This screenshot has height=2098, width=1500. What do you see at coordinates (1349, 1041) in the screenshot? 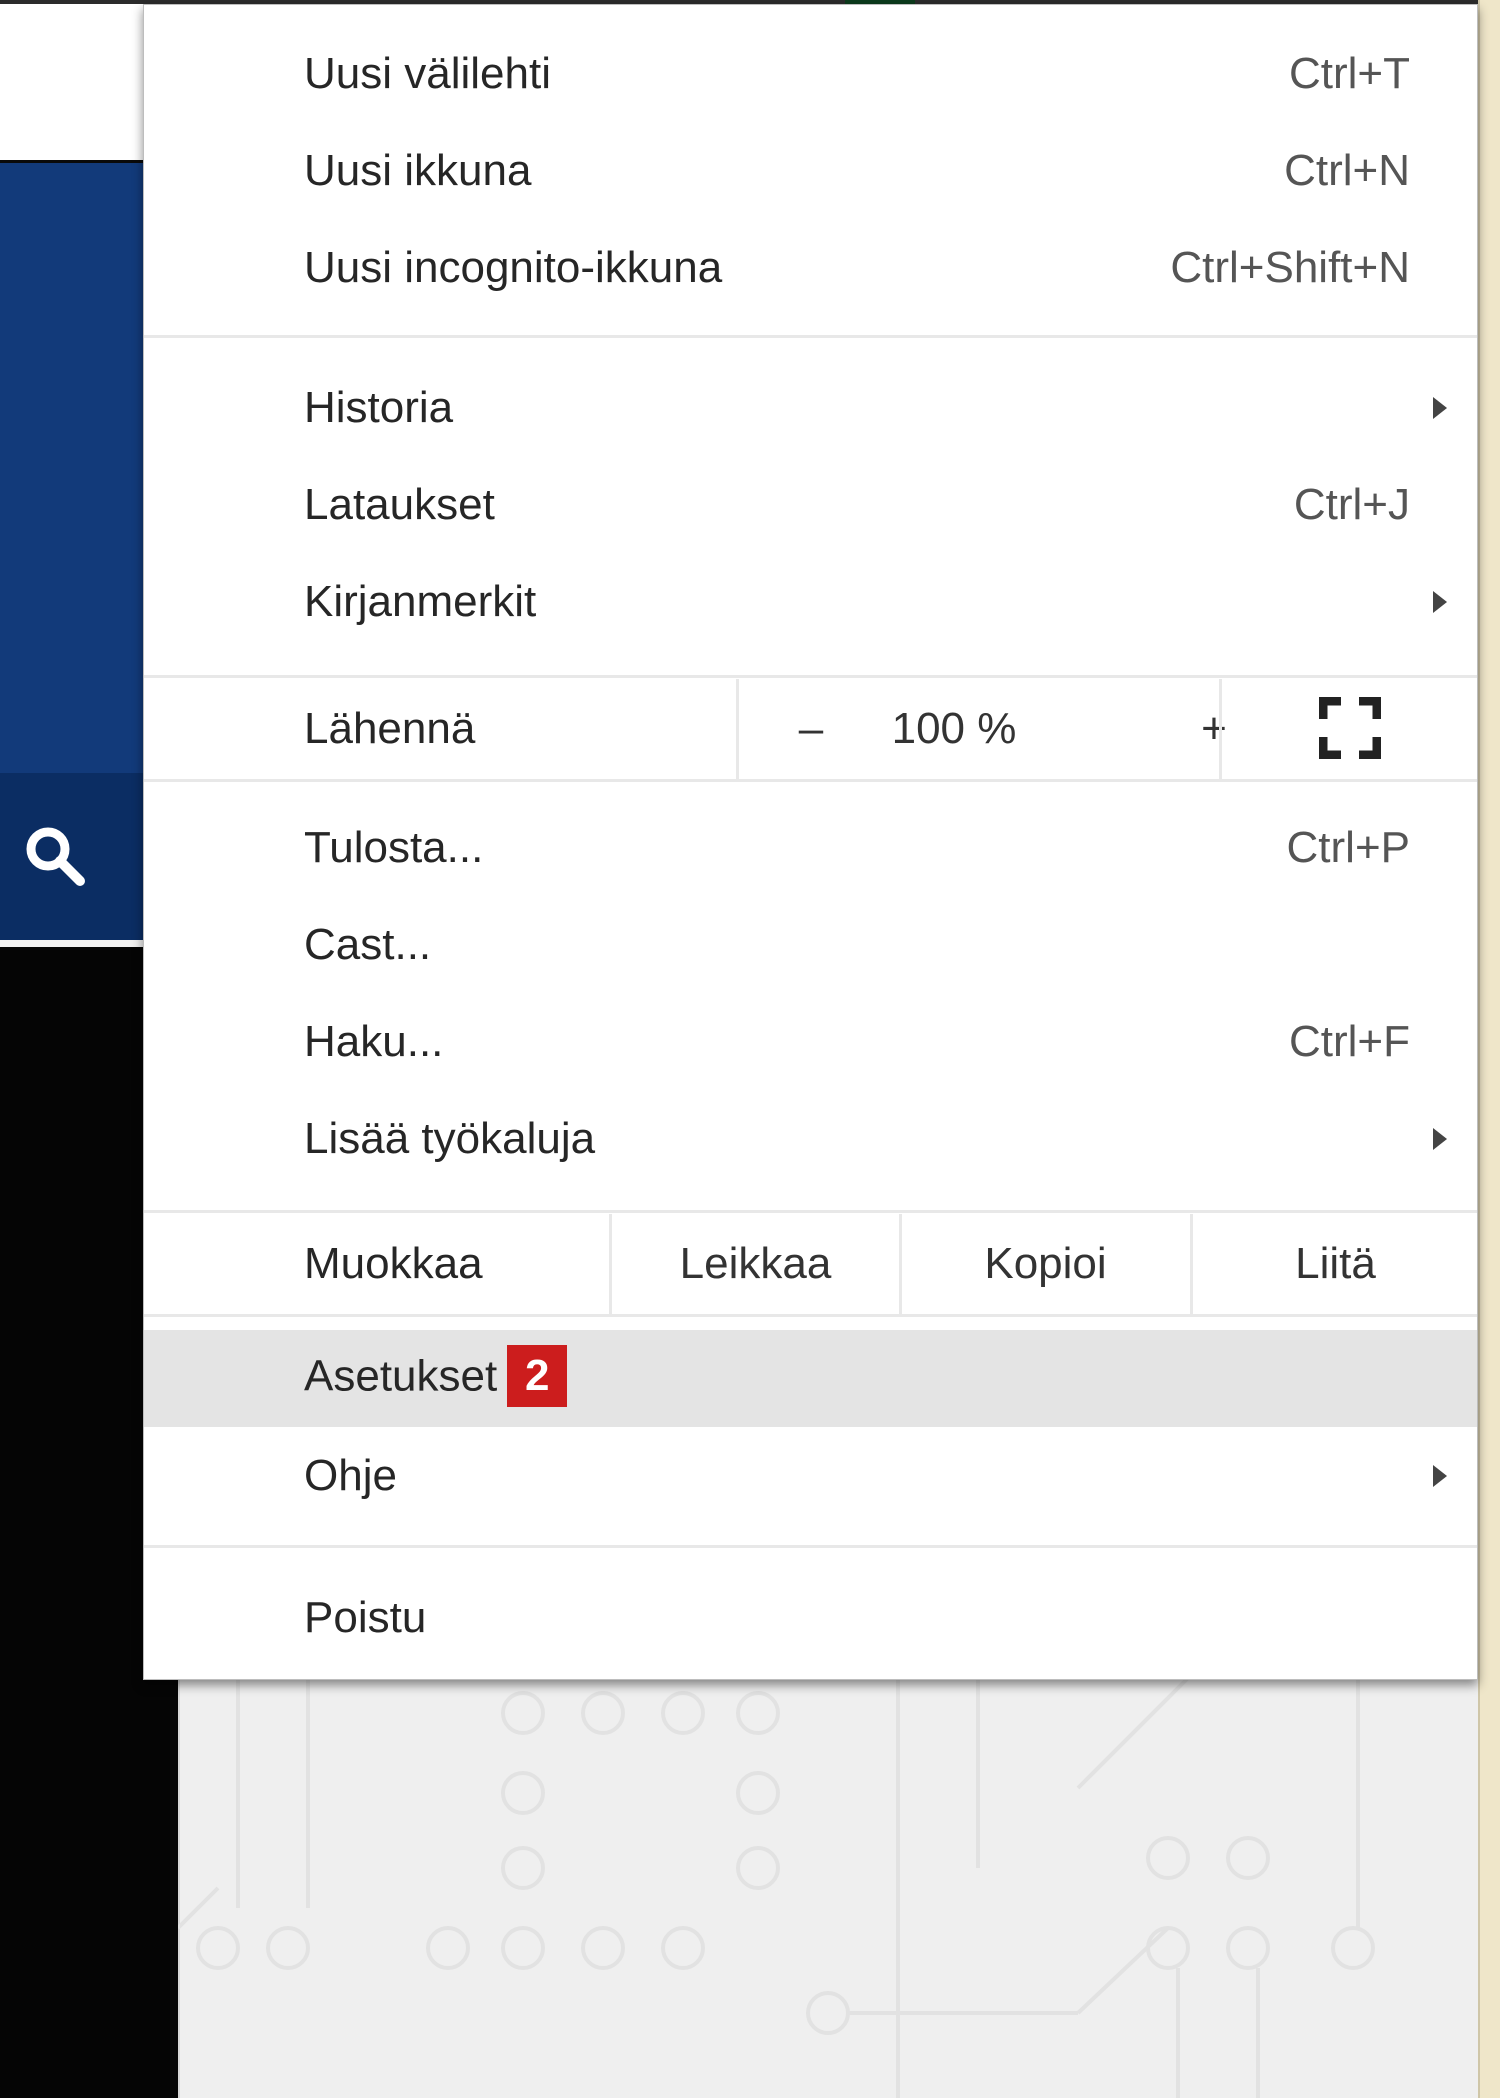
I see `menu-item-shortcut: Ctrl+F` at bounding box center [1349, 1041].